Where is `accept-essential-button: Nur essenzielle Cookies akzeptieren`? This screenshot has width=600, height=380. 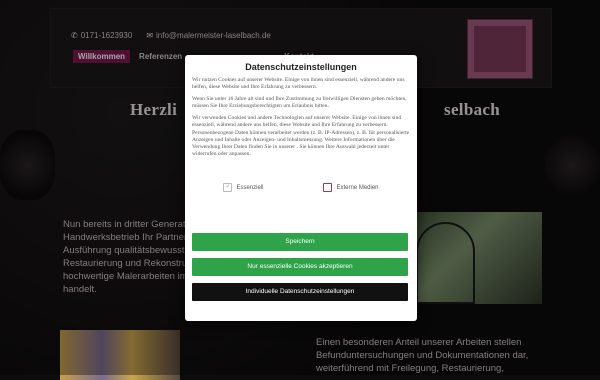
accept-essential-button: Nur essenzielle Cookies akzeptieren is located at coordinates (300, 267).